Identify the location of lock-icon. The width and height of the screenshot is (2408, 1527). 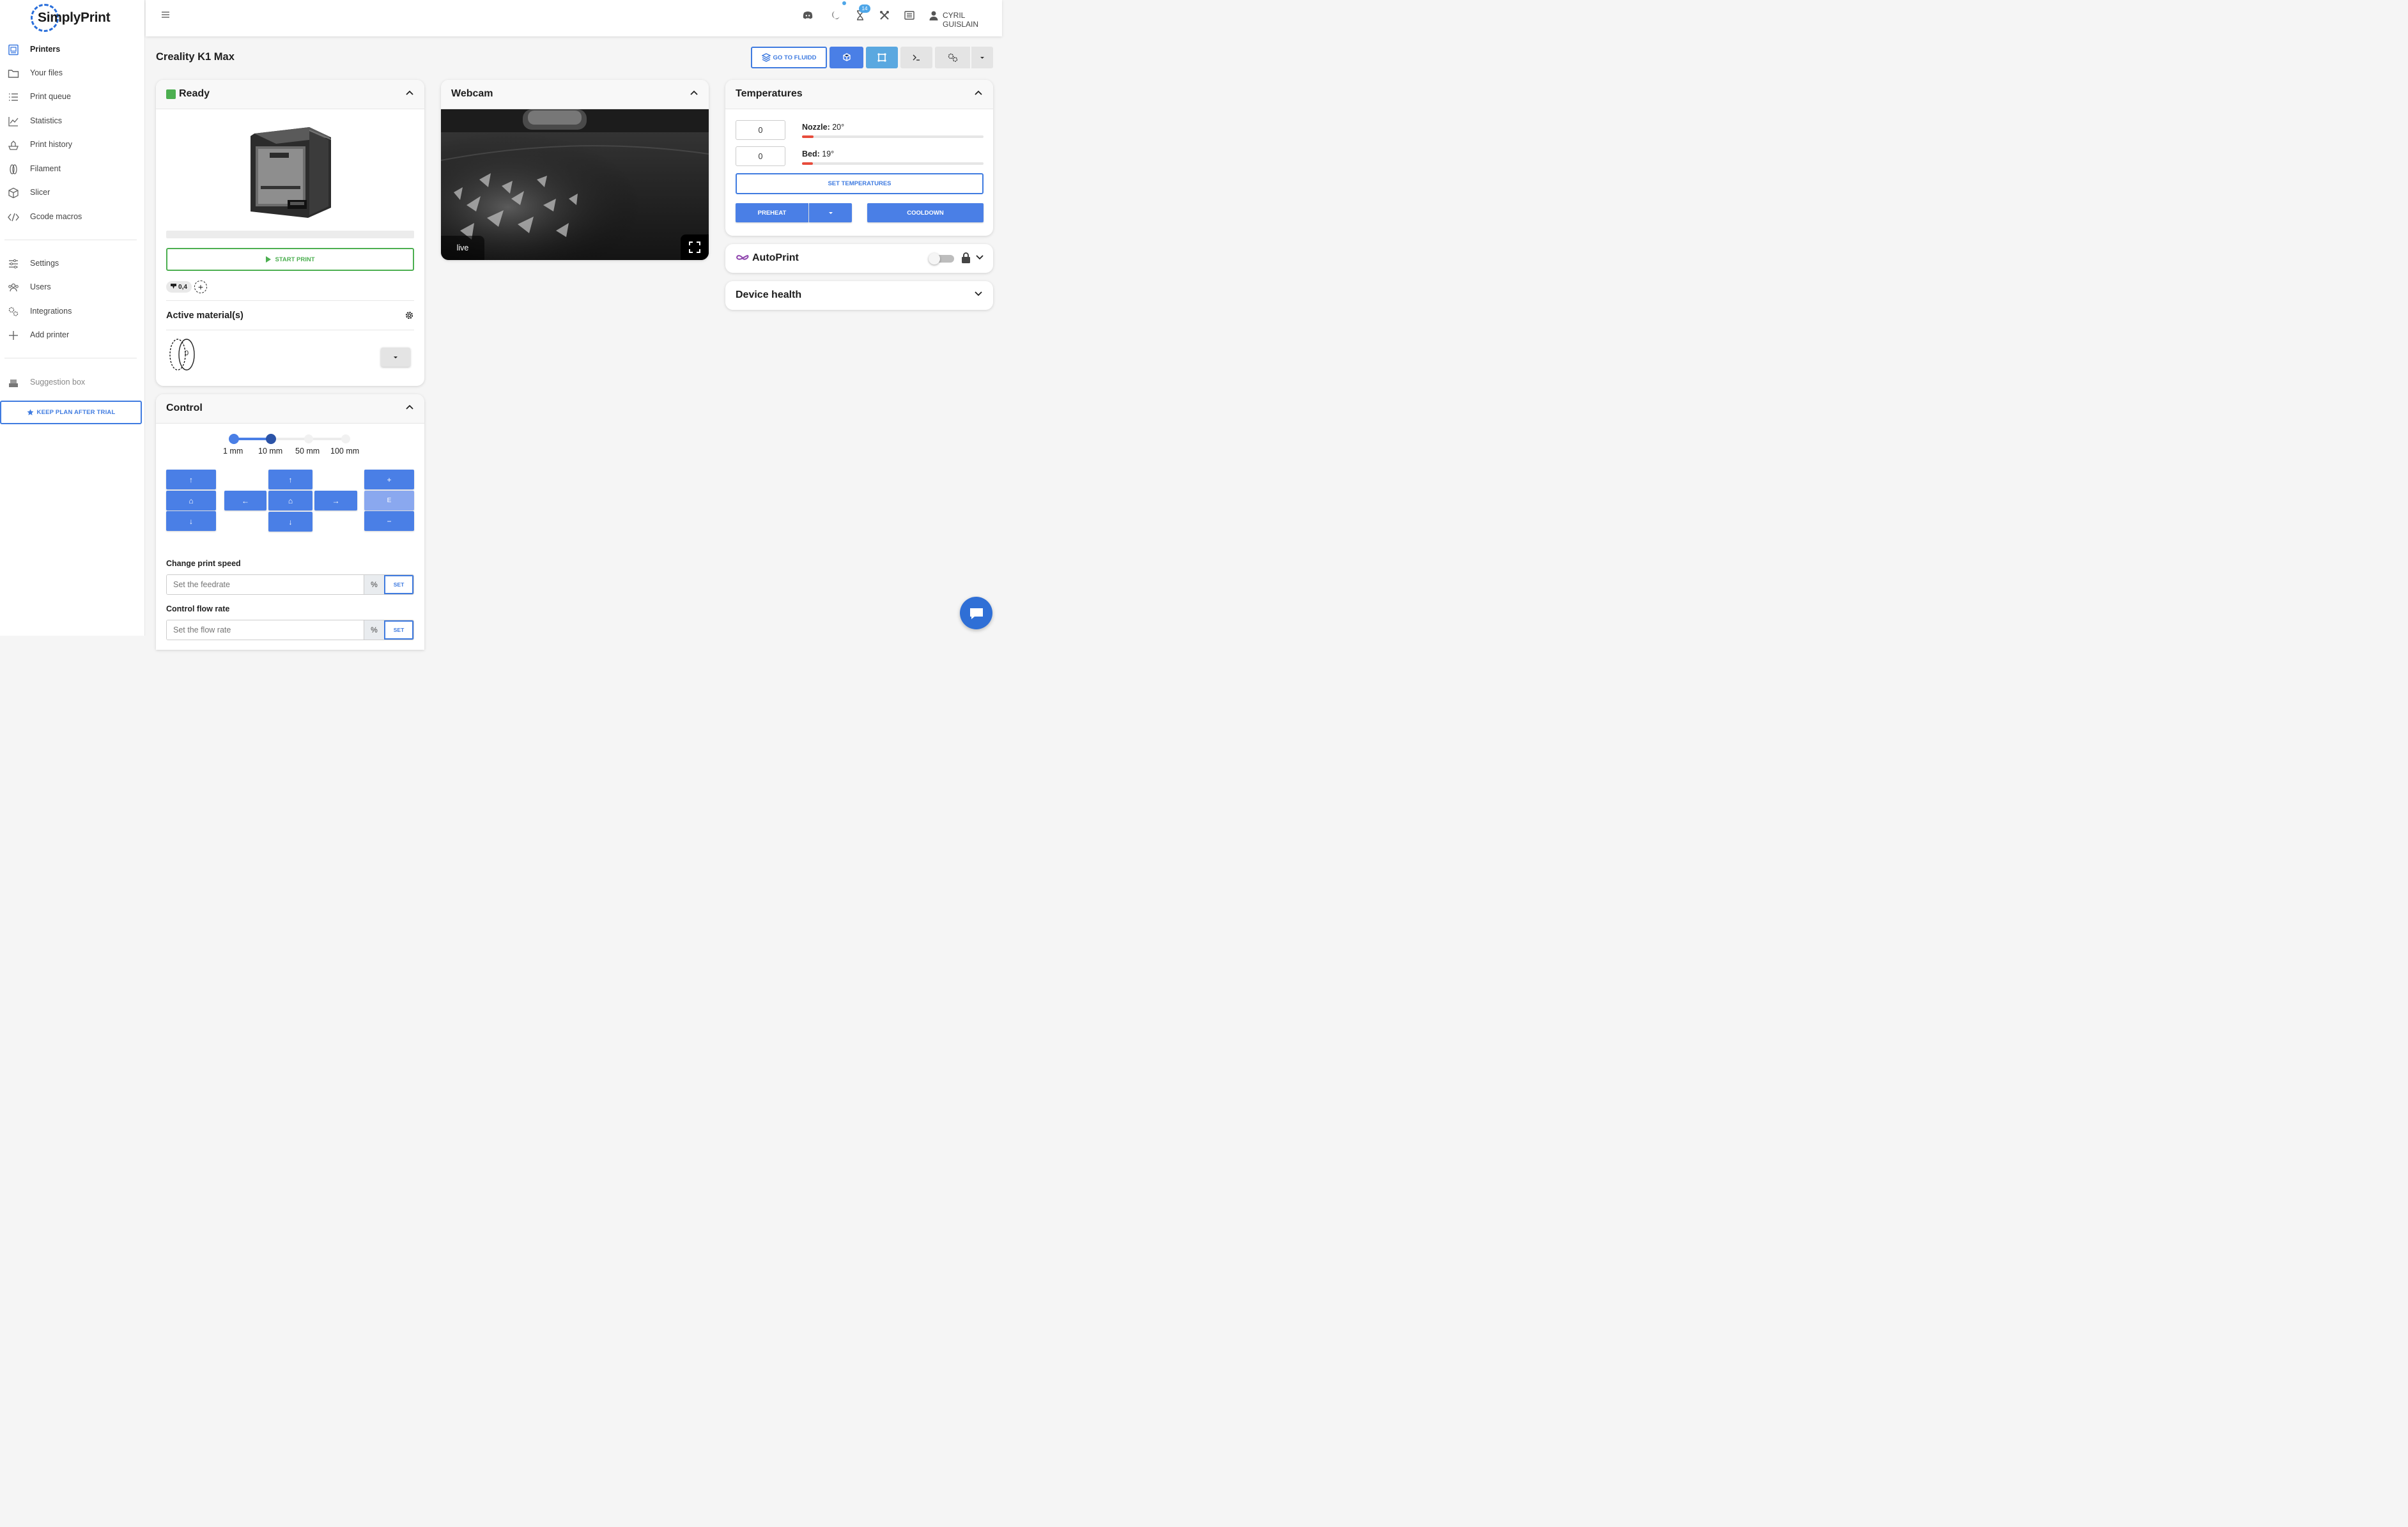
(966, 257).